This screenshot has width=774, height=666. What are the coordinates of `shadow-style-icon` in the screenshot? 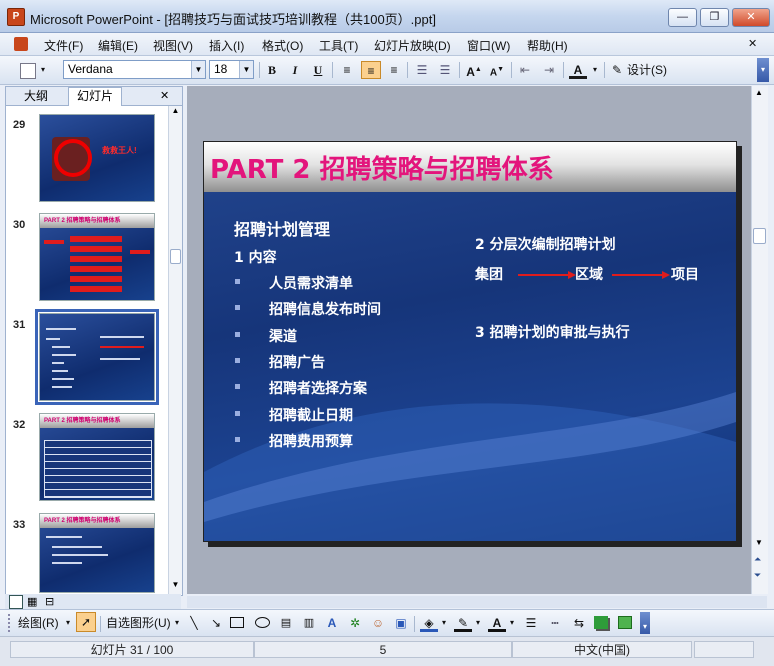 It's located at (601, 622).